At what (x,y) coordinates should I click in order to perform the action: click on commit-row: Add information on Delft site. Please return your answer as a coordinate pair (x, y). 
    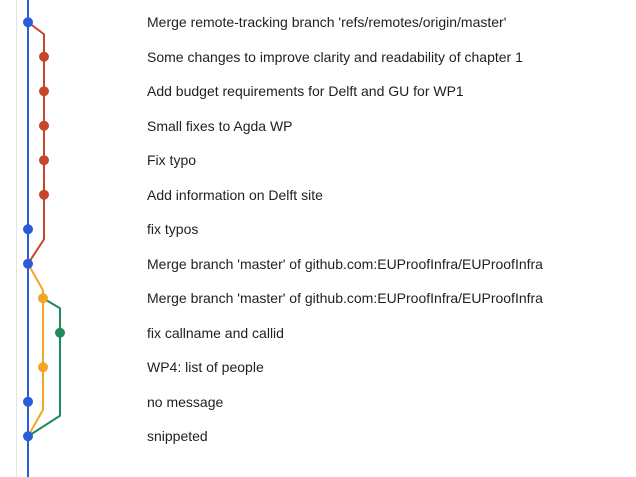
    Looking at the image, I should click on (318, 195).